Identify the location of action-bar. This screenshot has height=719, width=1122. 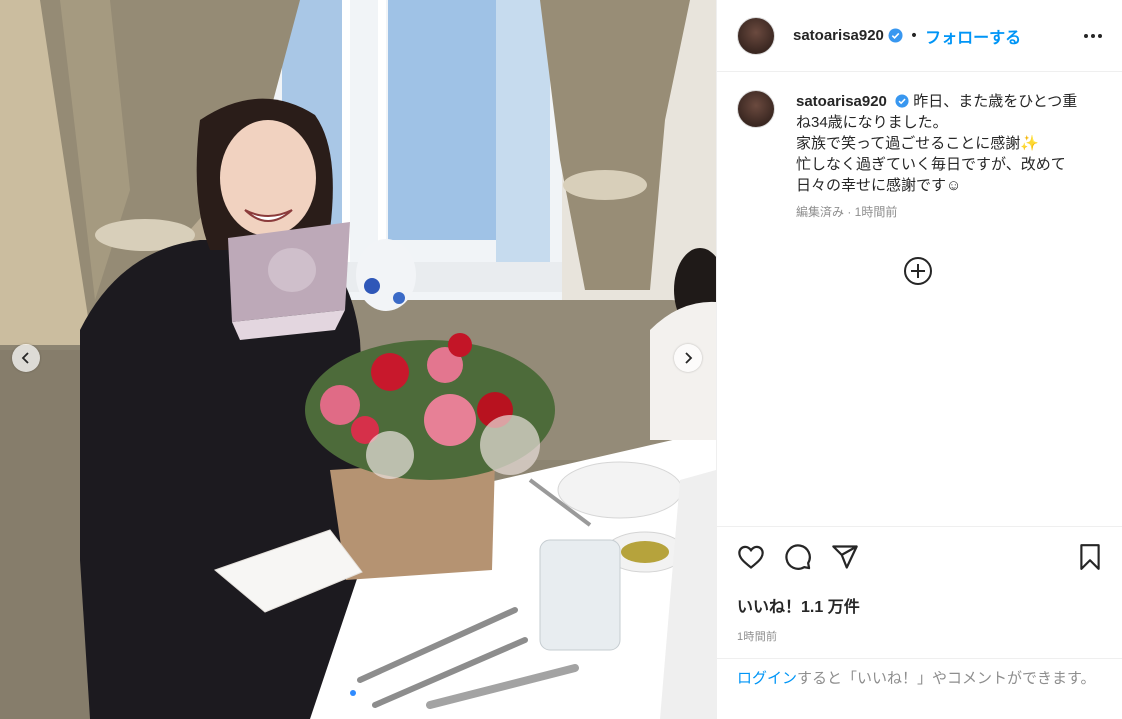
(920, 557).